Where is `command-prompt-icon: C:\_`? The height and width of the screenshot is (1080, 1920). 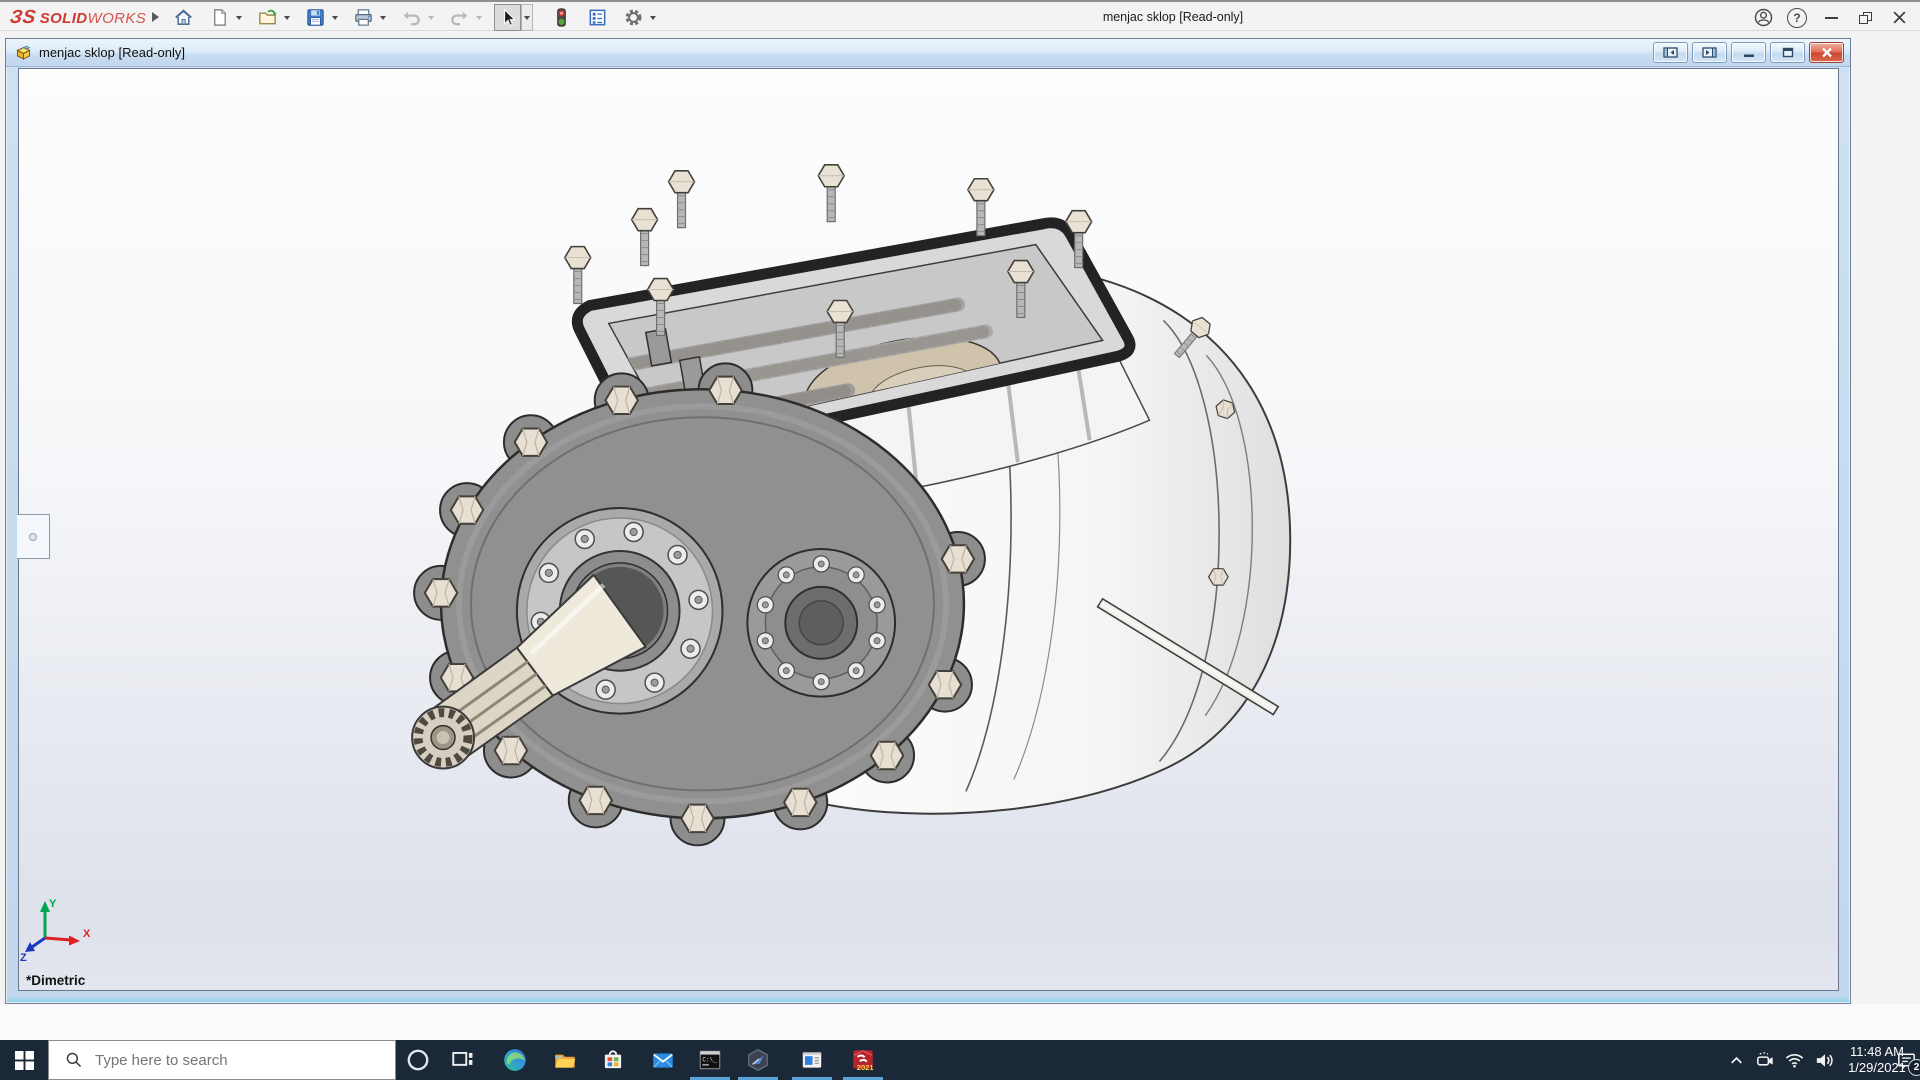 command-prompt-icon: C:\_ is located at coordinates (710, 1060).